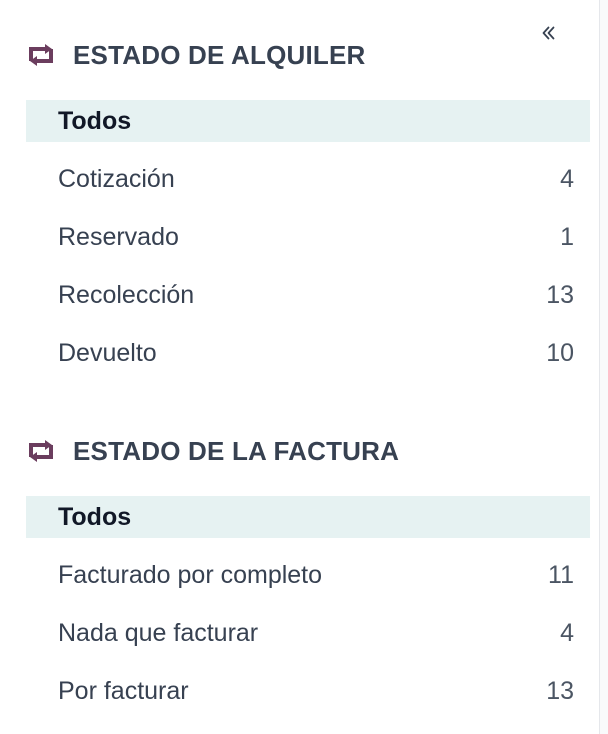 Image resolution: width=608 pixels, height=734 pixels. I want to click on filter-item-count: 11, so click(561, 574).